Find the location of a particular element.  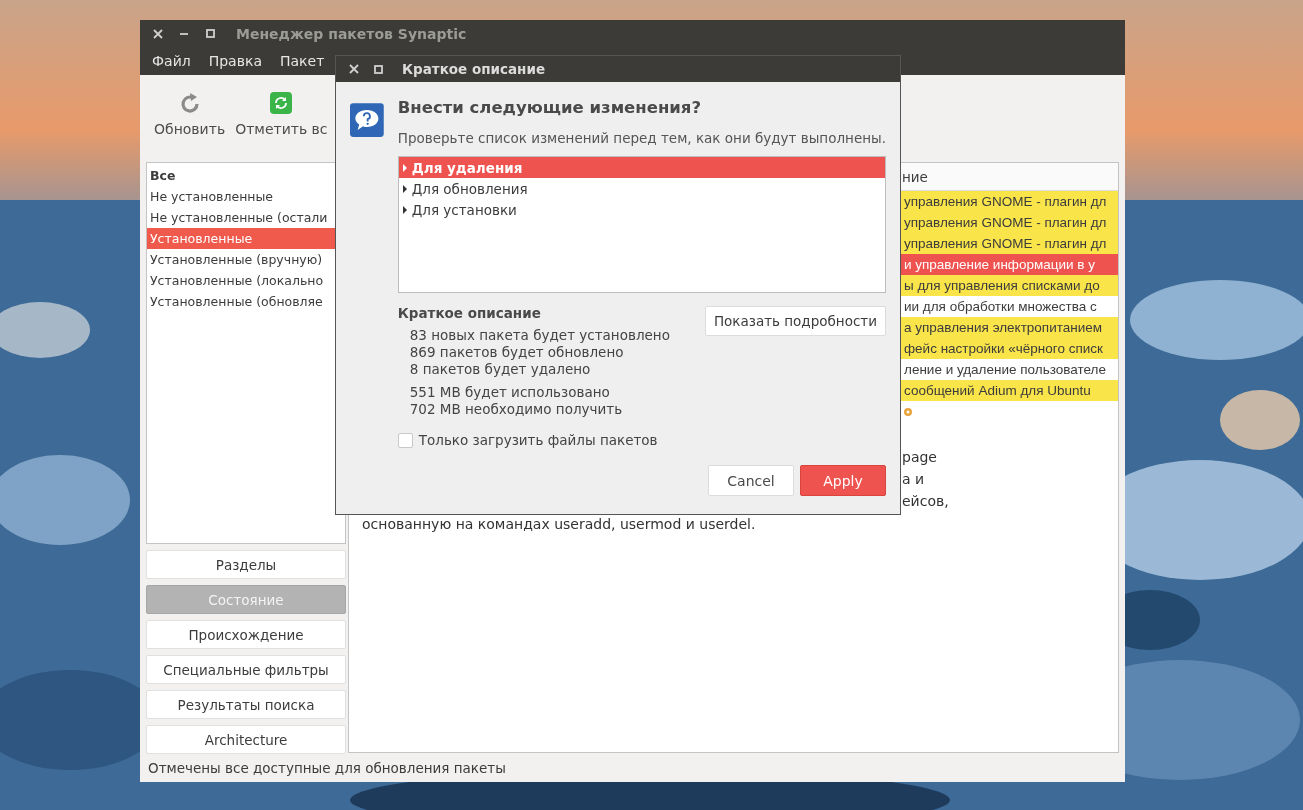

window-title: Менеджер пакетов Synaptic is located at coordinates (351, 33).